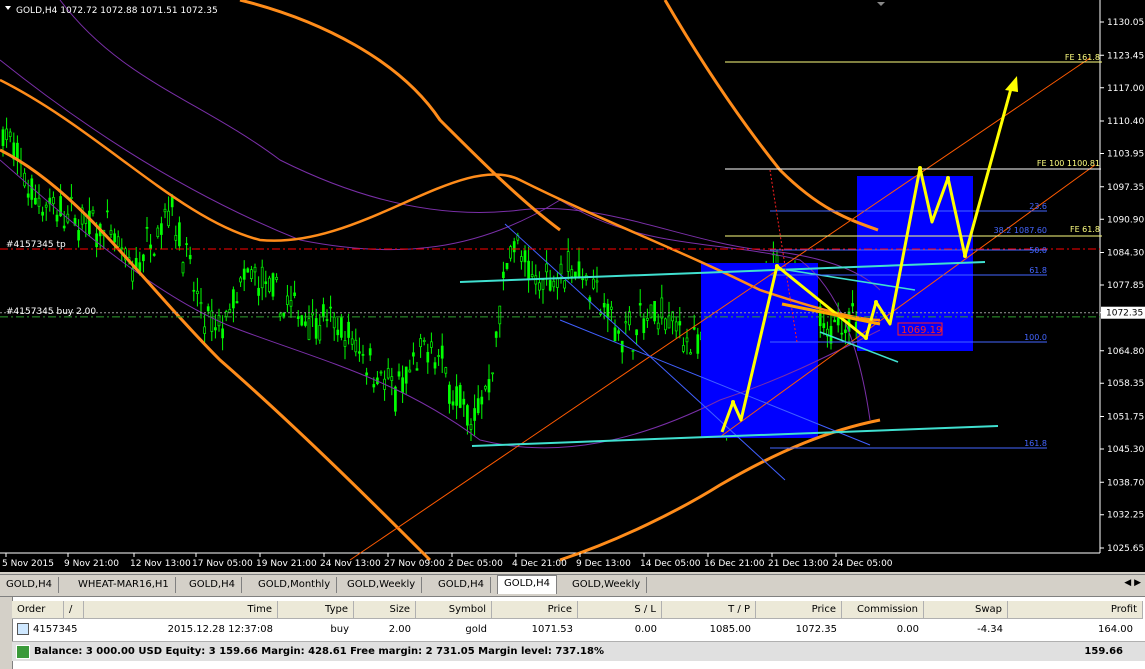 The image size is (1145, 669). Describe the element at coordinates (1125, 549) in the screenshot. I see `price-tick-label: 1025.65` at that location.